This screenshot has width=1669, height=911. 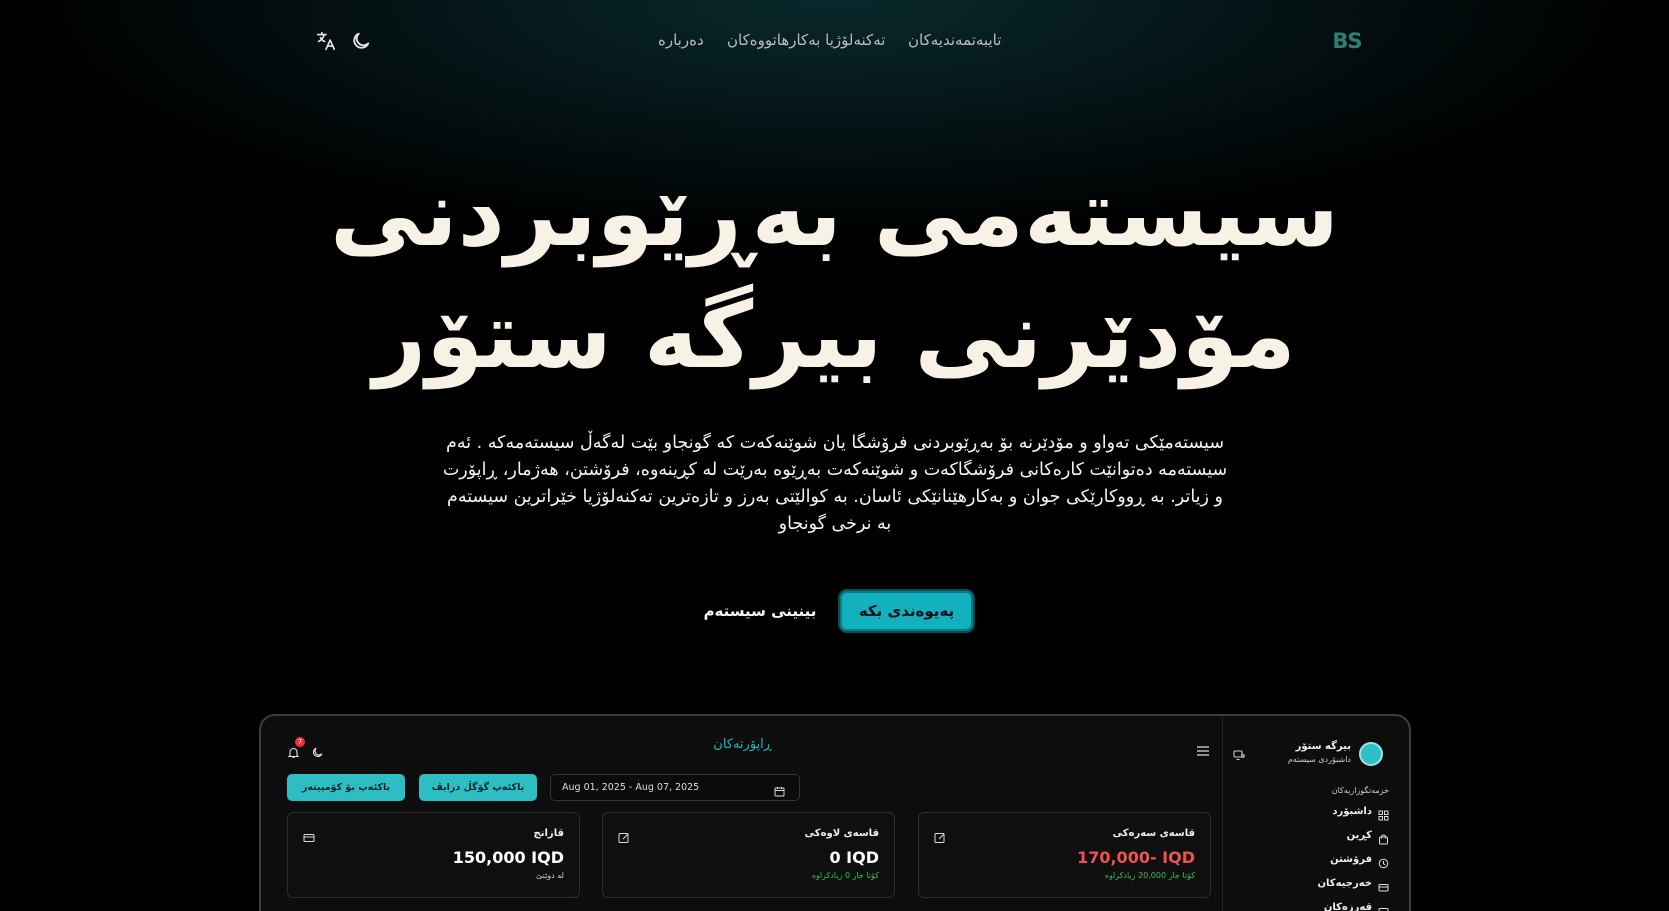 What do you see at coordinates (806, 40) in the screenshot?
I see `nav-link-technologies: تەکنەلۆژیا بەکارهاتووەکان` at bounding box center [806, 40].